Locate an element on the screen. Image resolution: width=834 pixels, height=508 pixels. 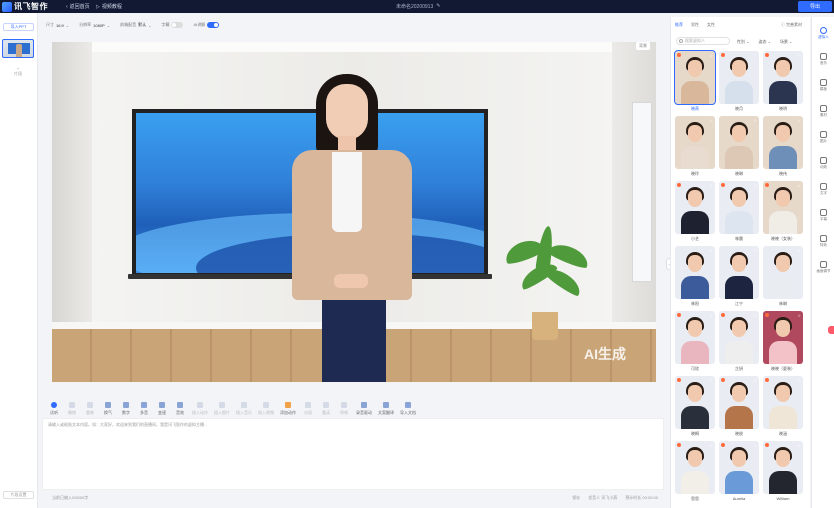
rail-item: 音乐 is located at coordinates (823, 59).